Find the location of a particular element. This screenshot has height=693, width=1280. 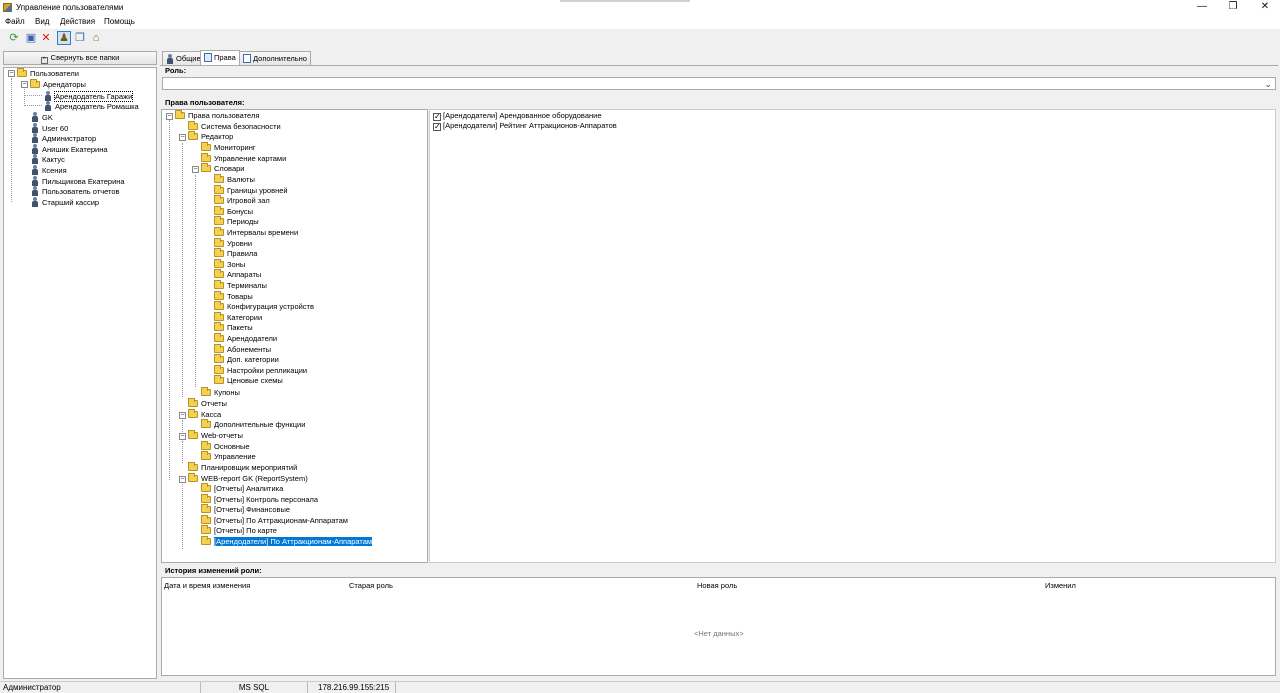

rights-dictionary-item: Игровой зал is located at coordinates (242, 200).